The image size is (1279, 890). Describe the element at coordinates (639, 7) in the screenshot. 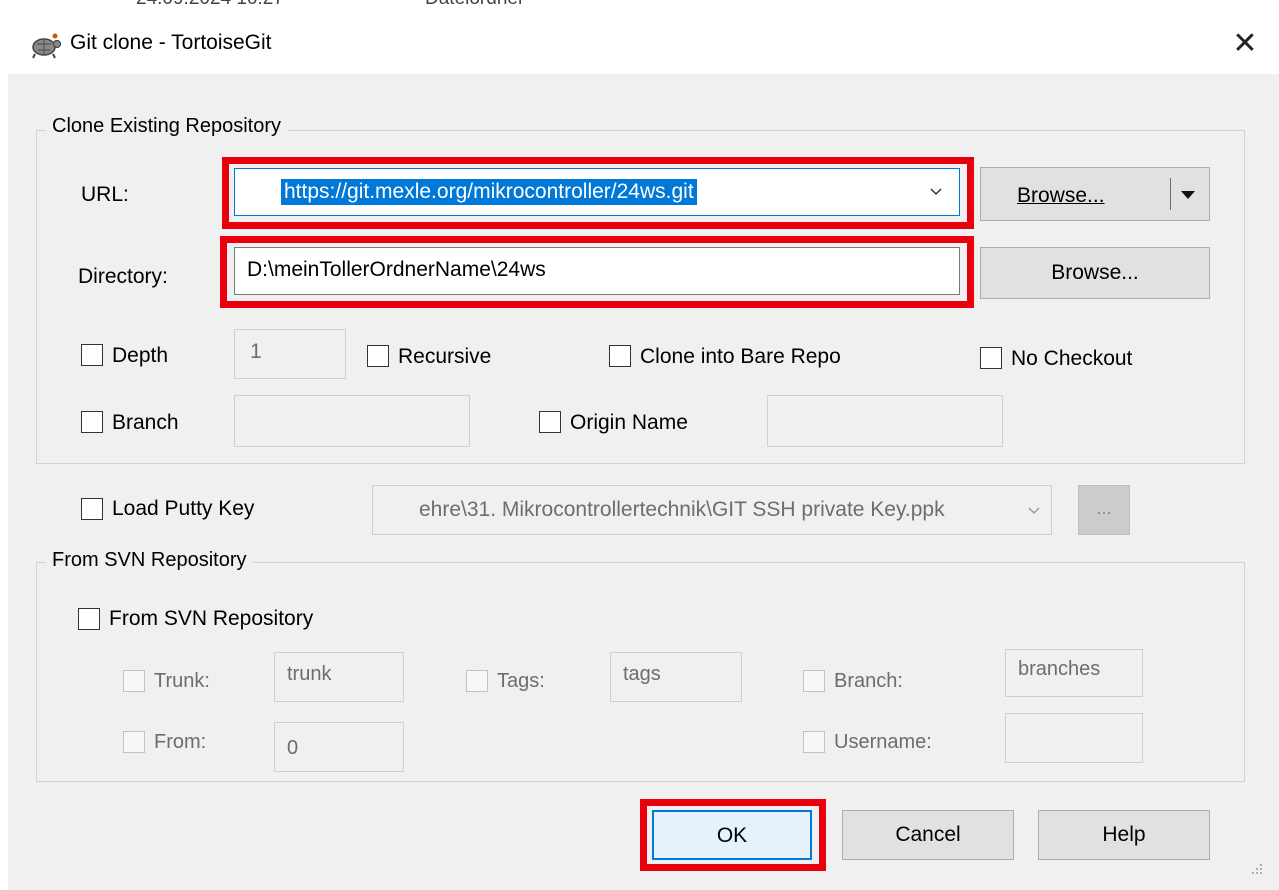

I see `background-window-strip: 24.09.2024 10:27 Dateiordner` at that location.